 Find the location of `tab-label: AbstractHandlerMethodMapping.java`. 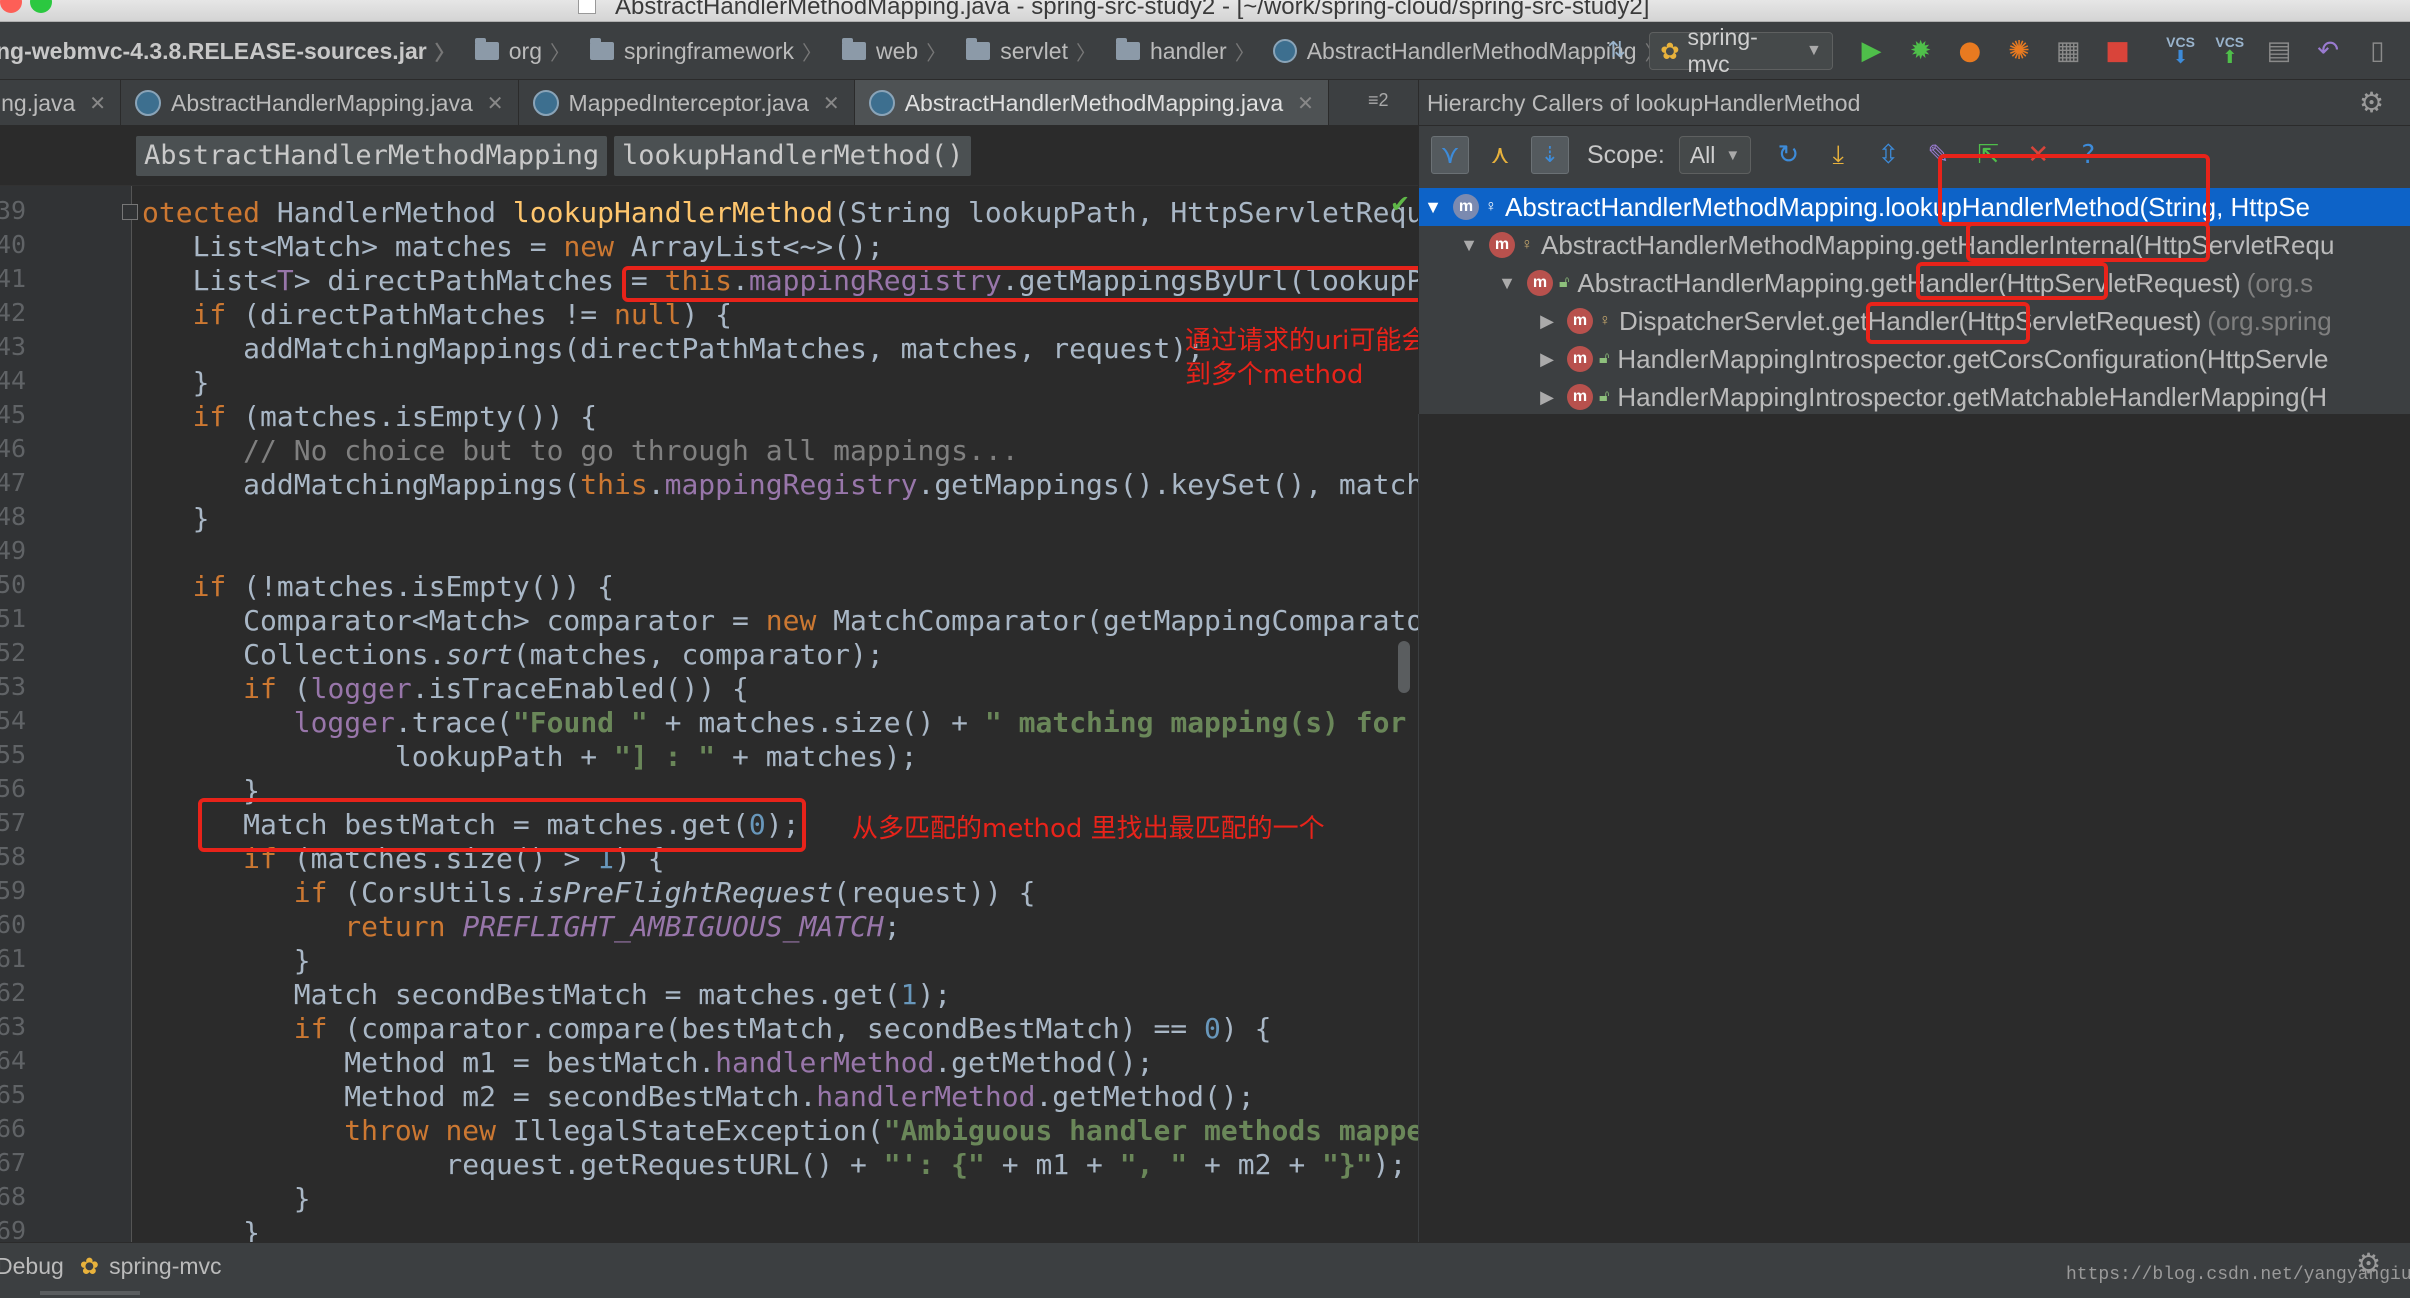

tab-label: AbstractHandlerMethodMapping.java is located at coordinates (1094, 102).